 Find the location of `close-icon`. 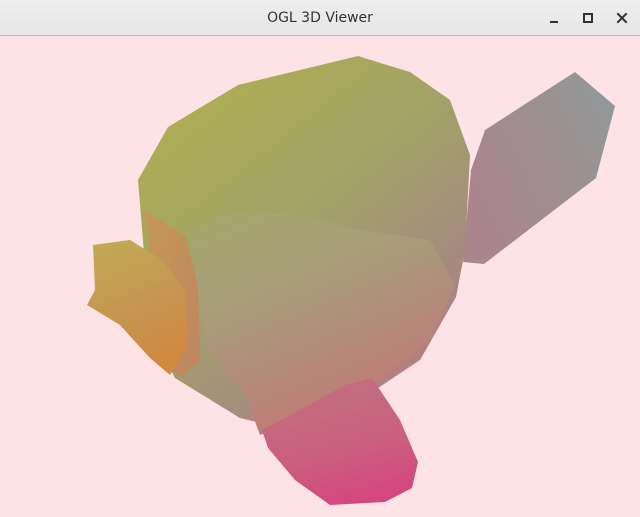

close-icon is located at coordinates (622, 18).